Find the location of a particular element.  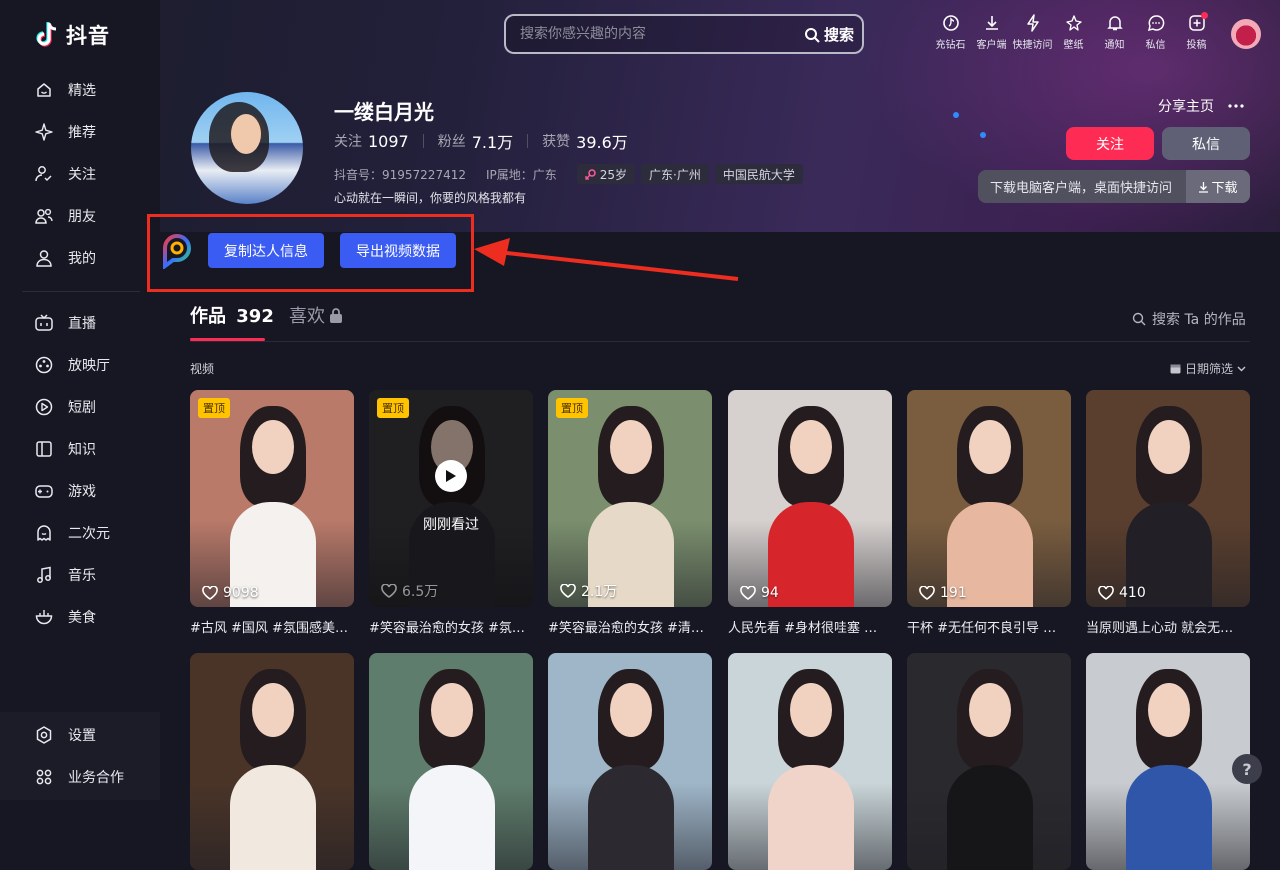

sidebar-item-label: 放映厅 is located at coordinates (89, 366).